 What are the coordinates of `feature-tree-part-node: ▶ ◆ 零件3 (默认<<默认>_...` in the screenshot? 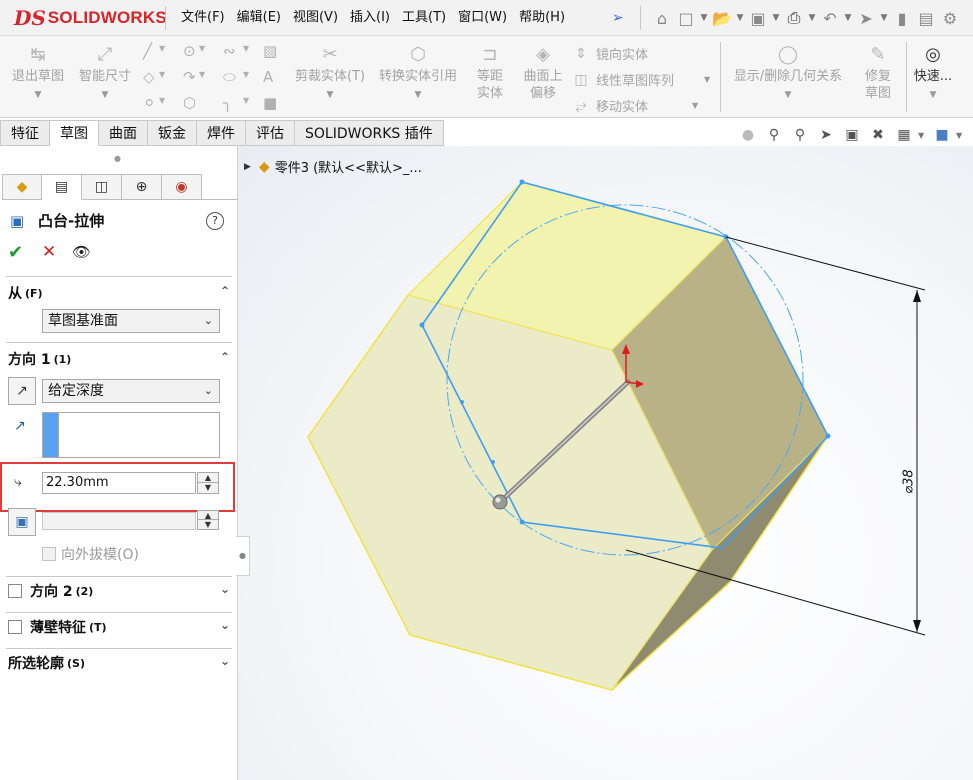 It's located at (333, 167).